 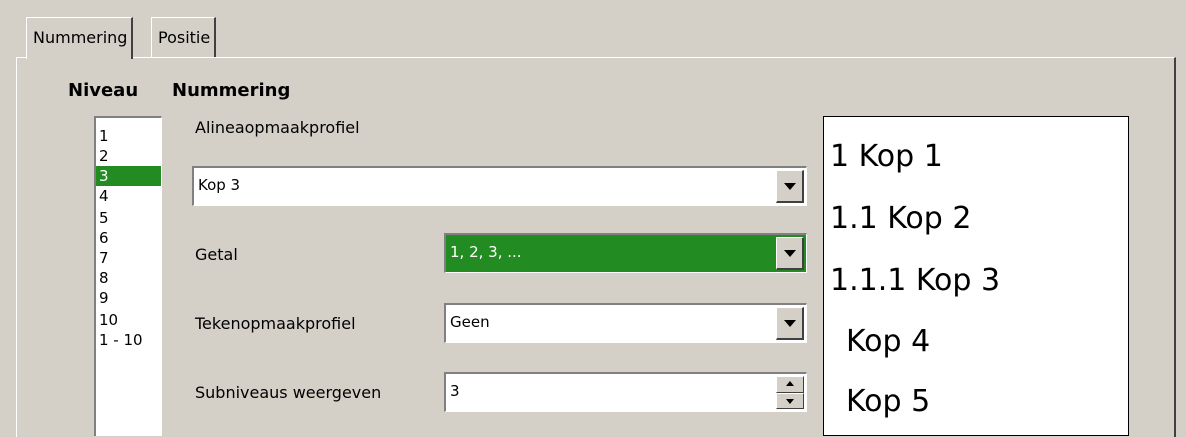 I want to click on level-item: 2, so click(x=128, y=156).